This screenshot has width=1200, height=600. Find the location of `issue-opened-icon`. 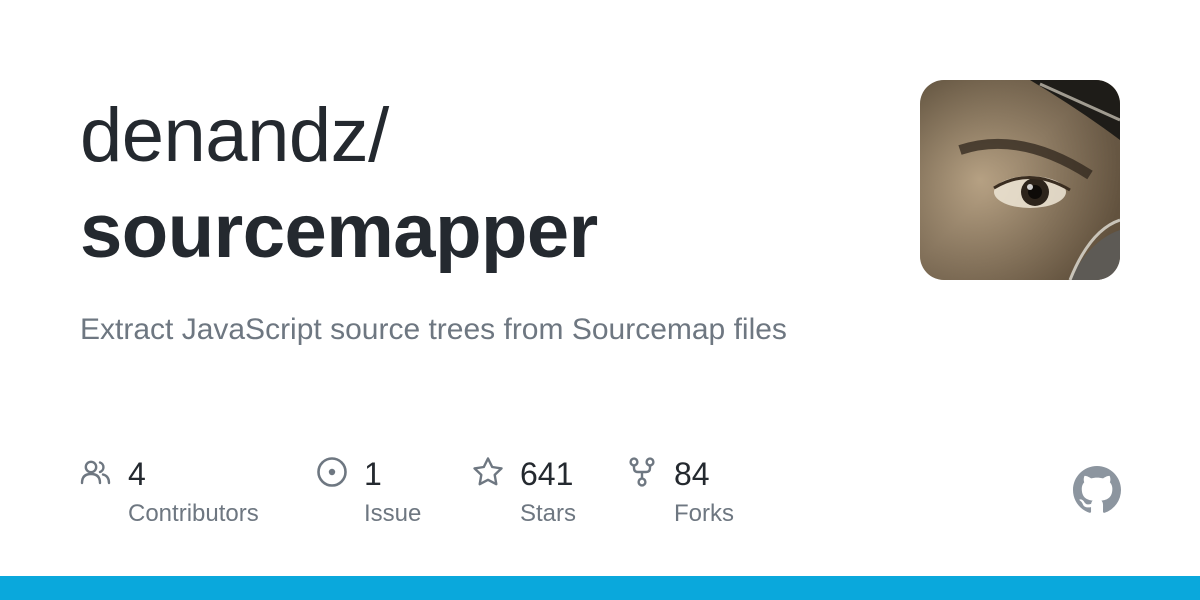

issue-opened-icon is located at coordinates (332, 472).